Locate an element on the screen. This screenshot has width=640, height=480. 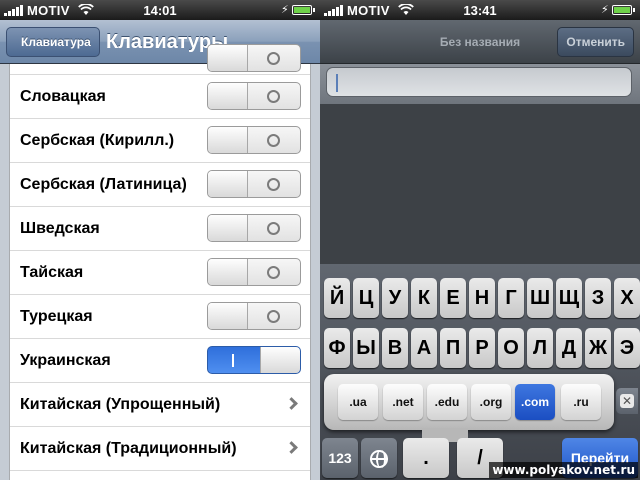
key: Н is located at coordinates (482, 298).